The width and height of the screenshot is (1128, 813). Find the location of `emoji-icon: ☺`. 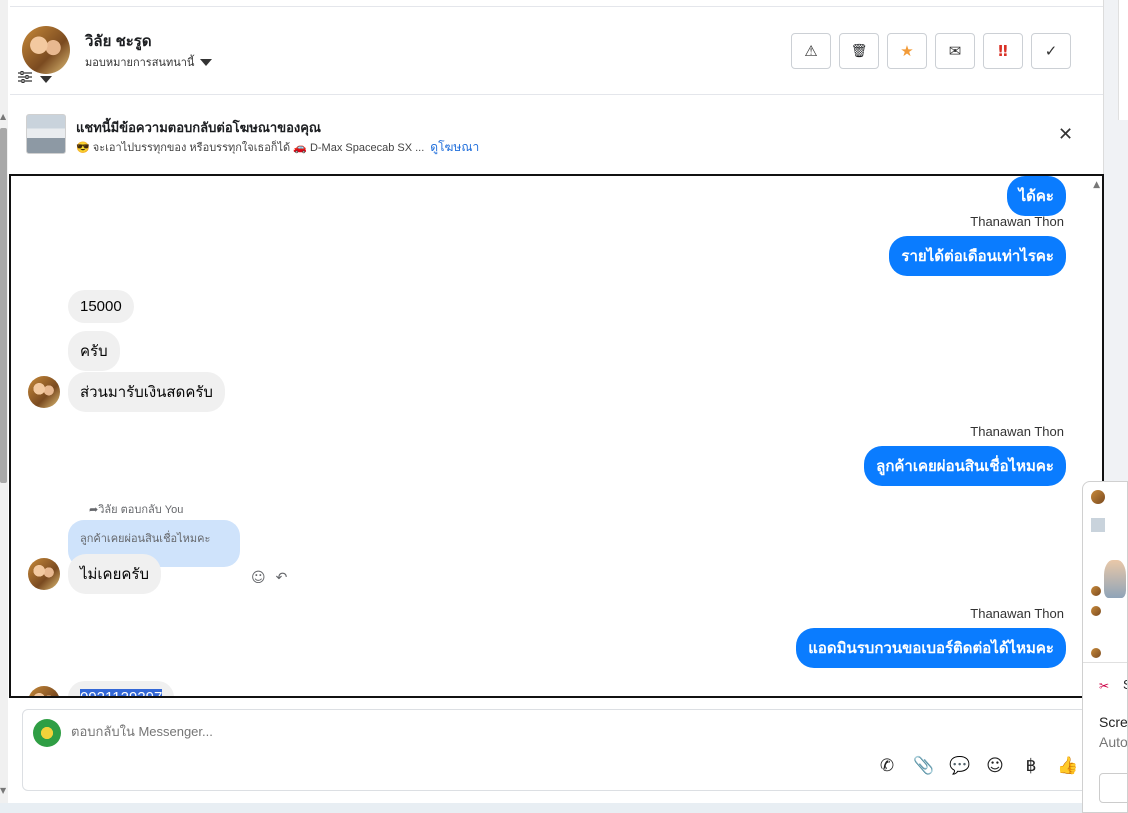

emoji-icon: ☺ is located at coordinates (995, 766).